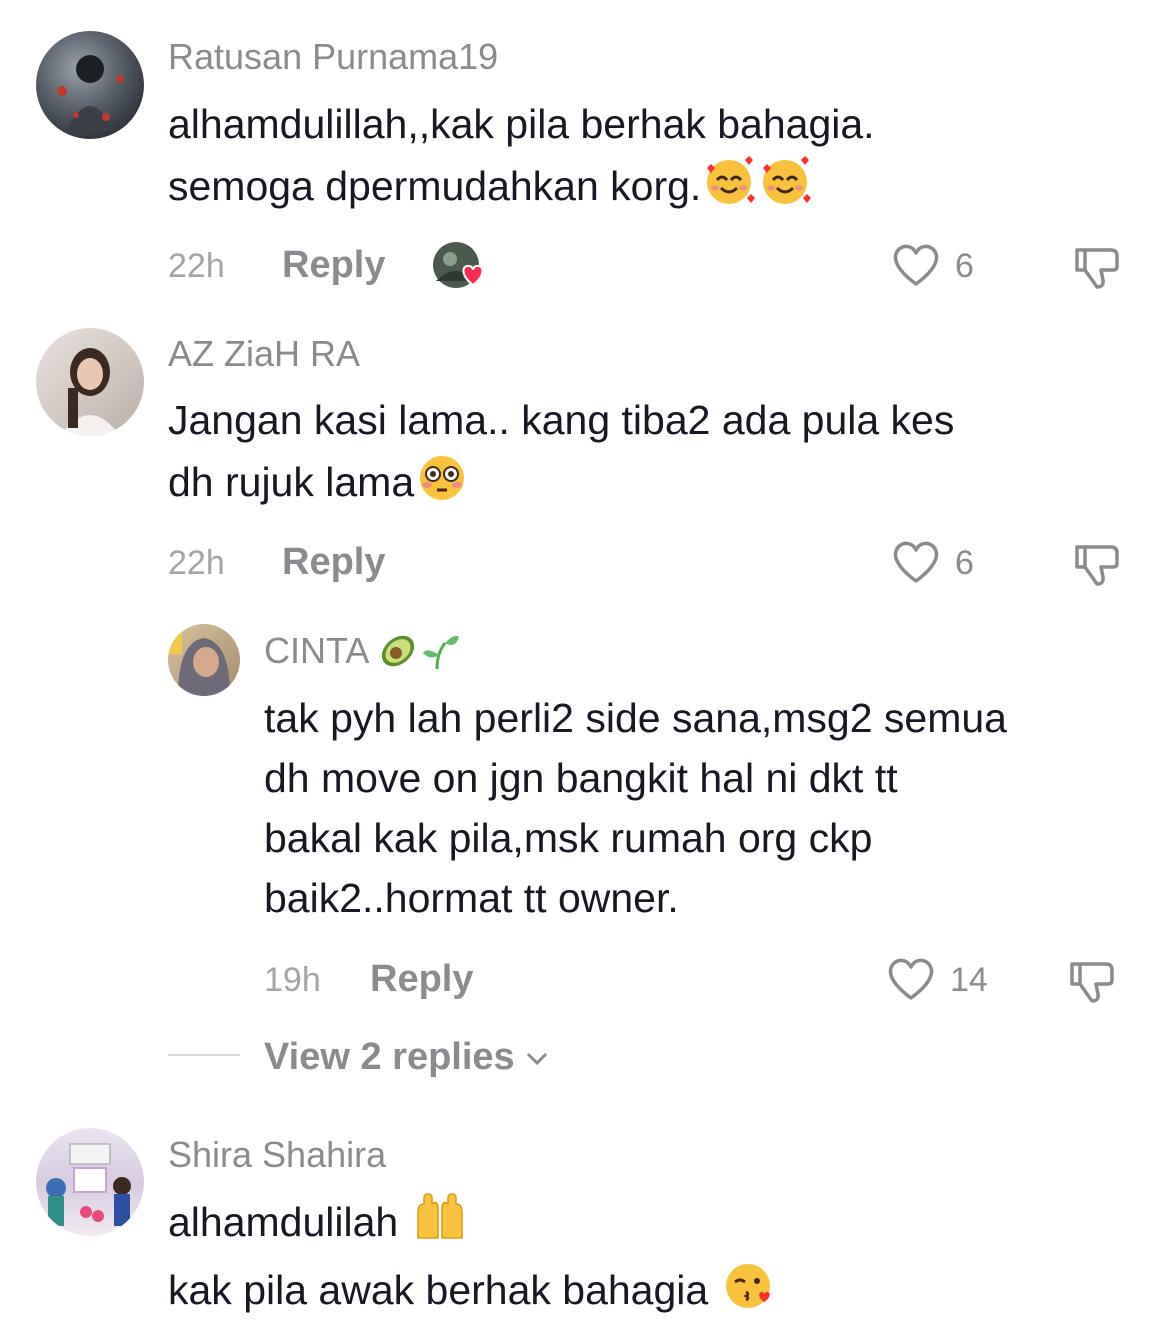  Describe the element at coordinates (204, 1055) in the screenshot. I see `divider` at that location.